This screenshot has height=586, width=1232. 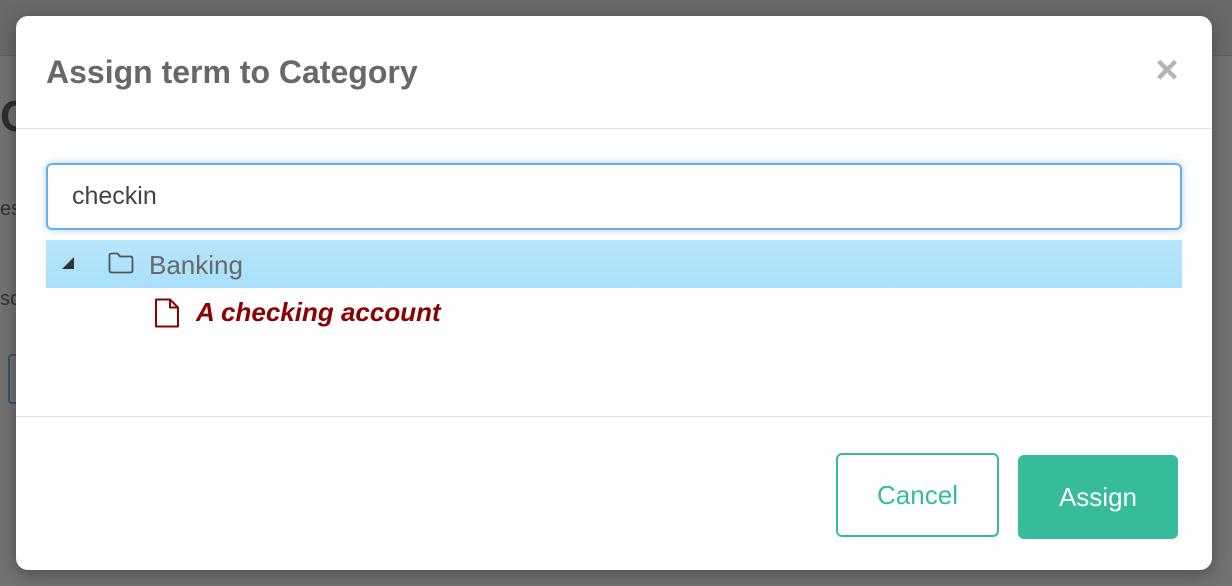 What do you see at coordinates (121, 263) in the screenshot?
I see `folder-icon` at bounding box center [121, 263].